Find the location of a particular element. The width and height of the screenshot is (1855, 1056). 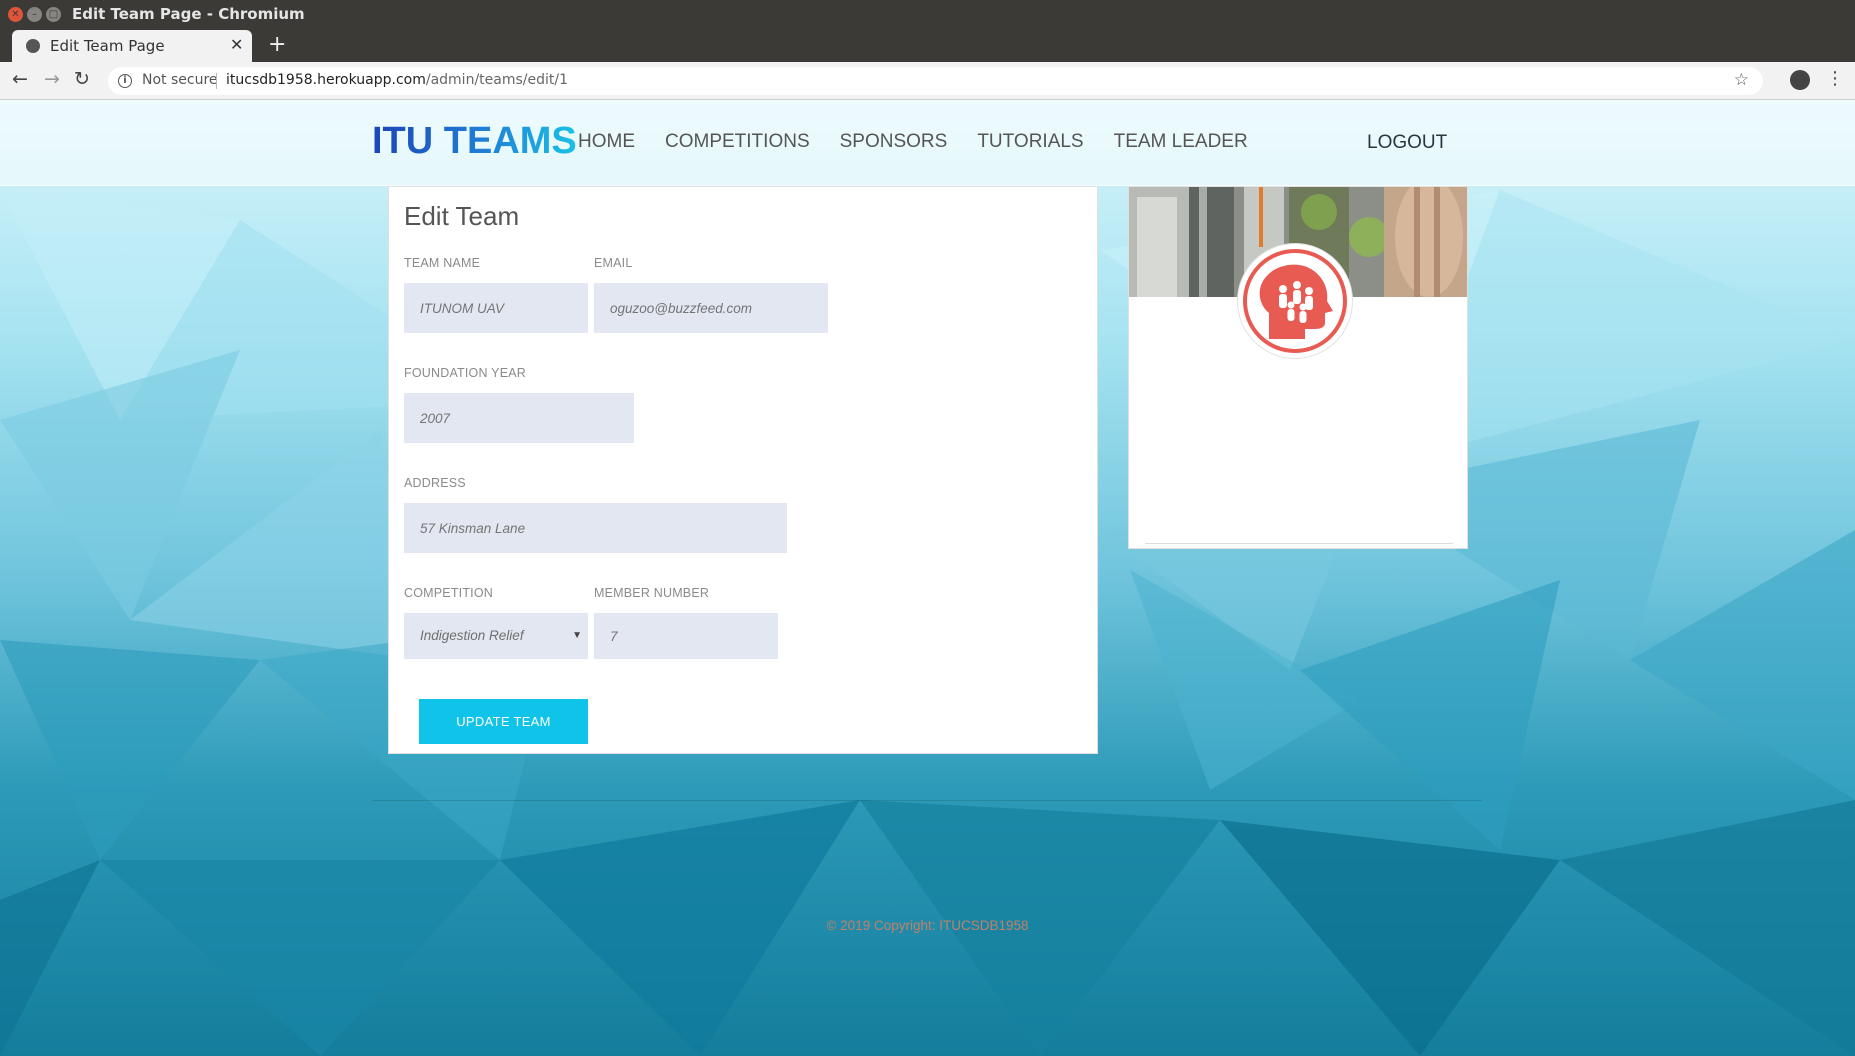

url-path: /admin/teams/edit/1 is located at coordinates (496, 80).